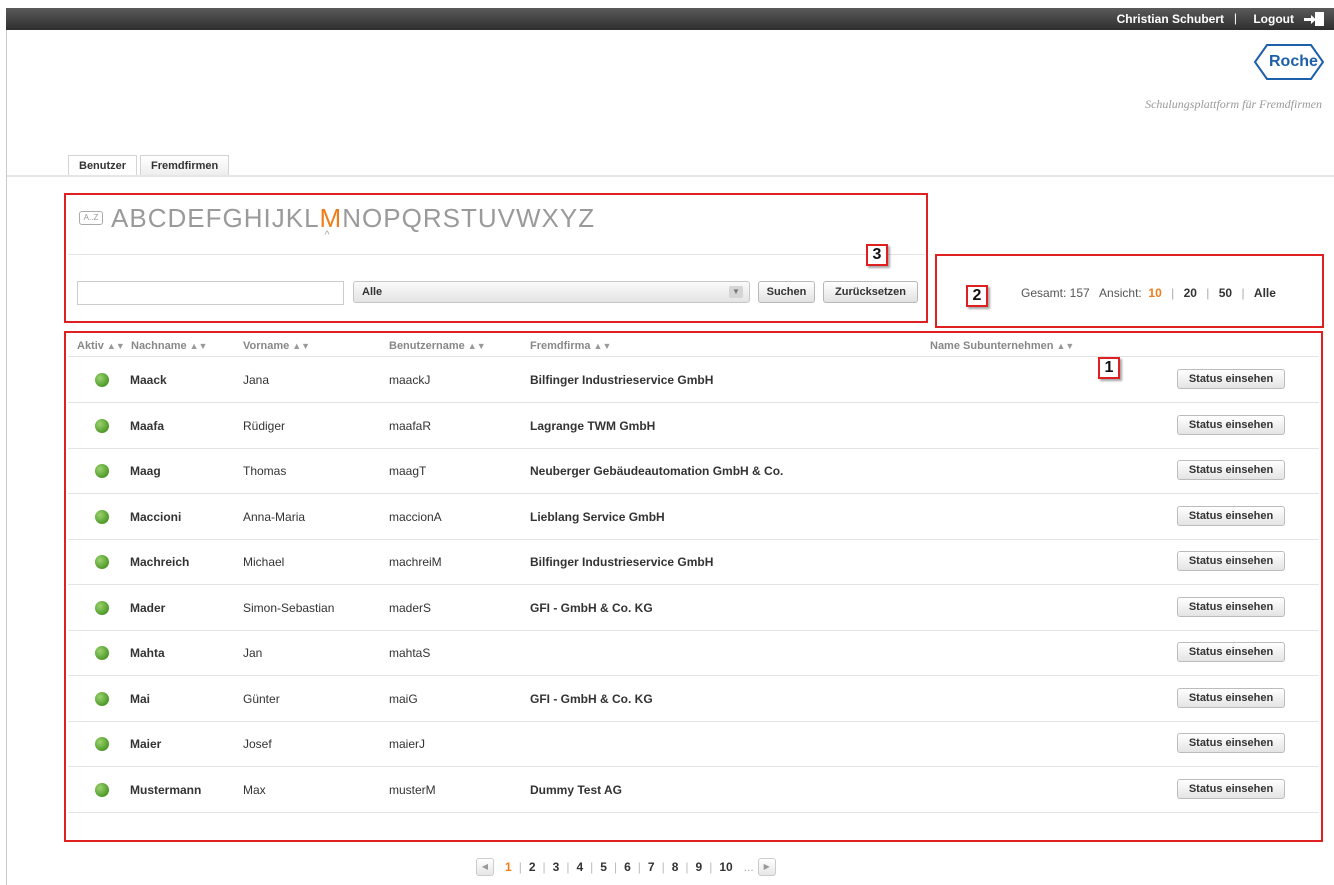  I want to click on top-bar: Christian Schubert | Logout, so click(670, 19).